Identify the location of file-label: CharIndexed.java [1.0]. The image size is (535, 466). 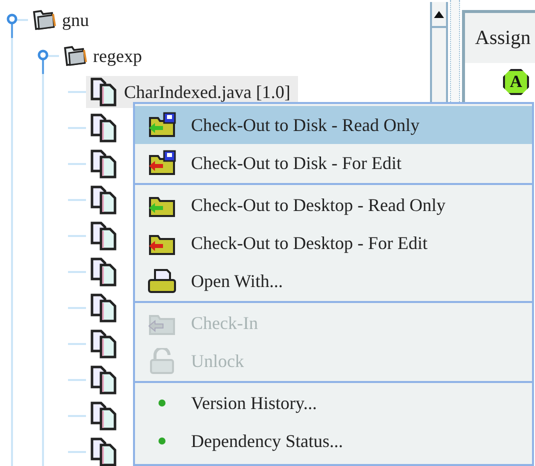
(207, 92).